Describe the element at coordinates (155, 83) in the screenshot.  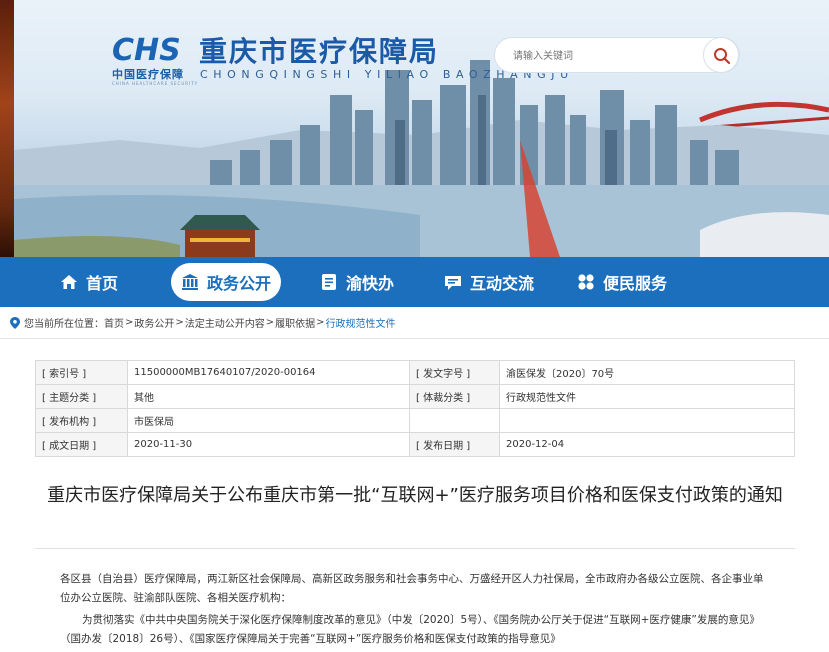
I see `logo-subtitle-en: CHINA HEALTHCARE SECURITY` at that location.